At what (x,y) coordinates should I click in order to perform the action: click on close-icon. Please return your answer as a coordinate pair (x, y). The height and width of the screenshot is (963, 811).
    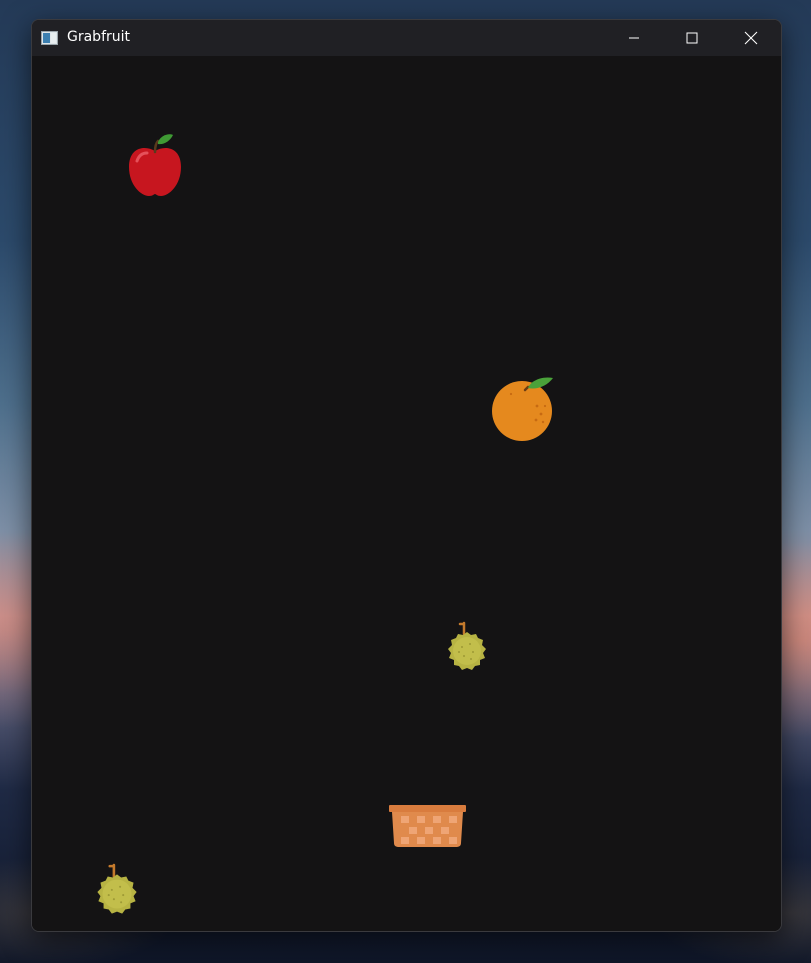
    Looking at the image, I should click on (751, 38).